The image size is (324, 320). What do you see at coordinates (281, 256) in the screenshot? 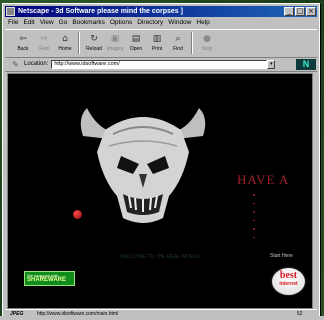
I see `start-here-link: Start Here` at bounding box center [281, 256].